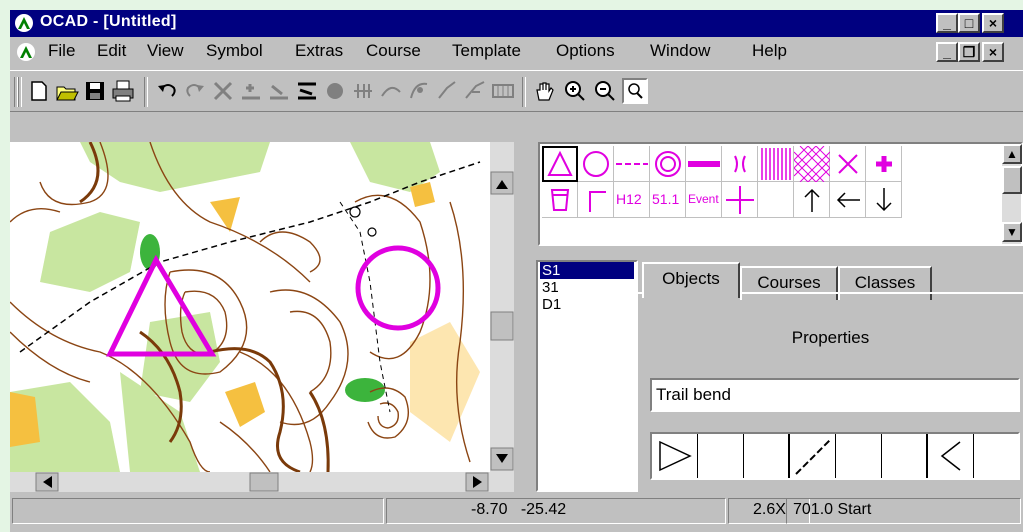 The width and height of the screenshot is (1023, 532). I want to click on symbol-vertical-hatch, so click(776, 164).